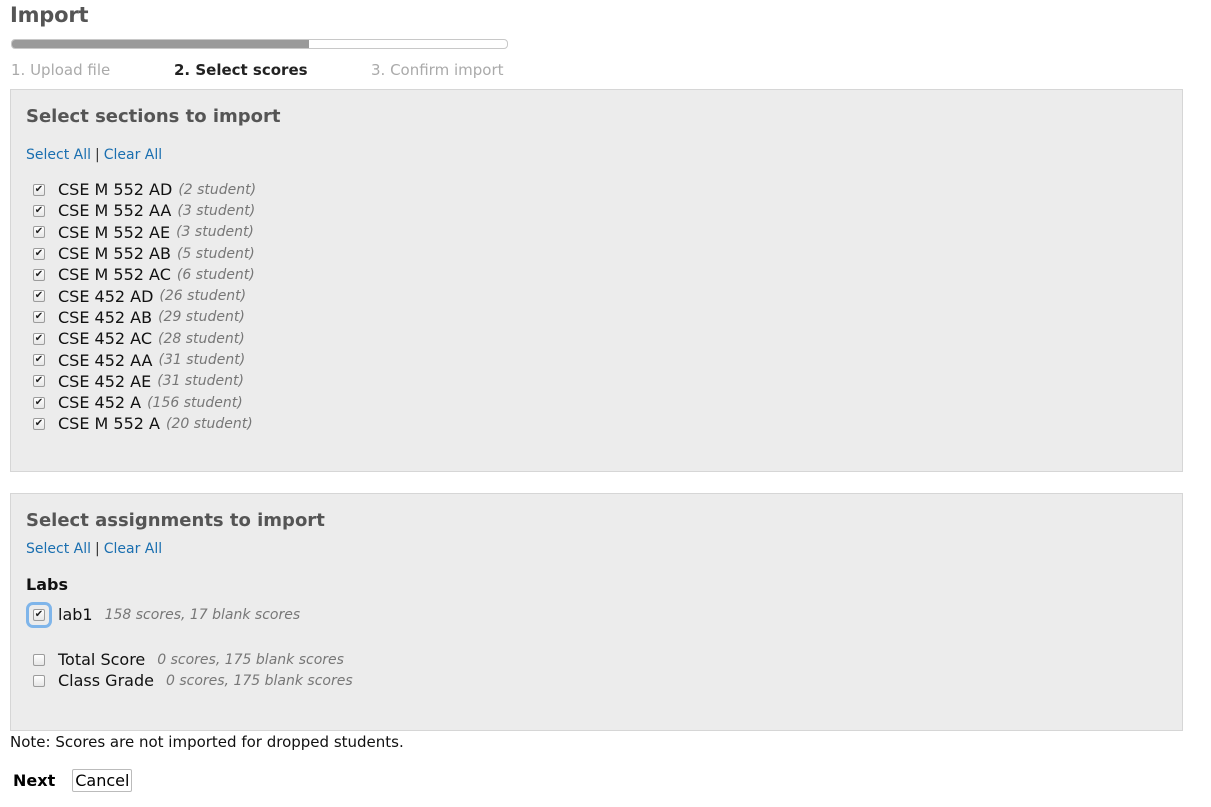  I want to click on section-row: ✔ CSE 452 AC (28 student), so click(144, 338).